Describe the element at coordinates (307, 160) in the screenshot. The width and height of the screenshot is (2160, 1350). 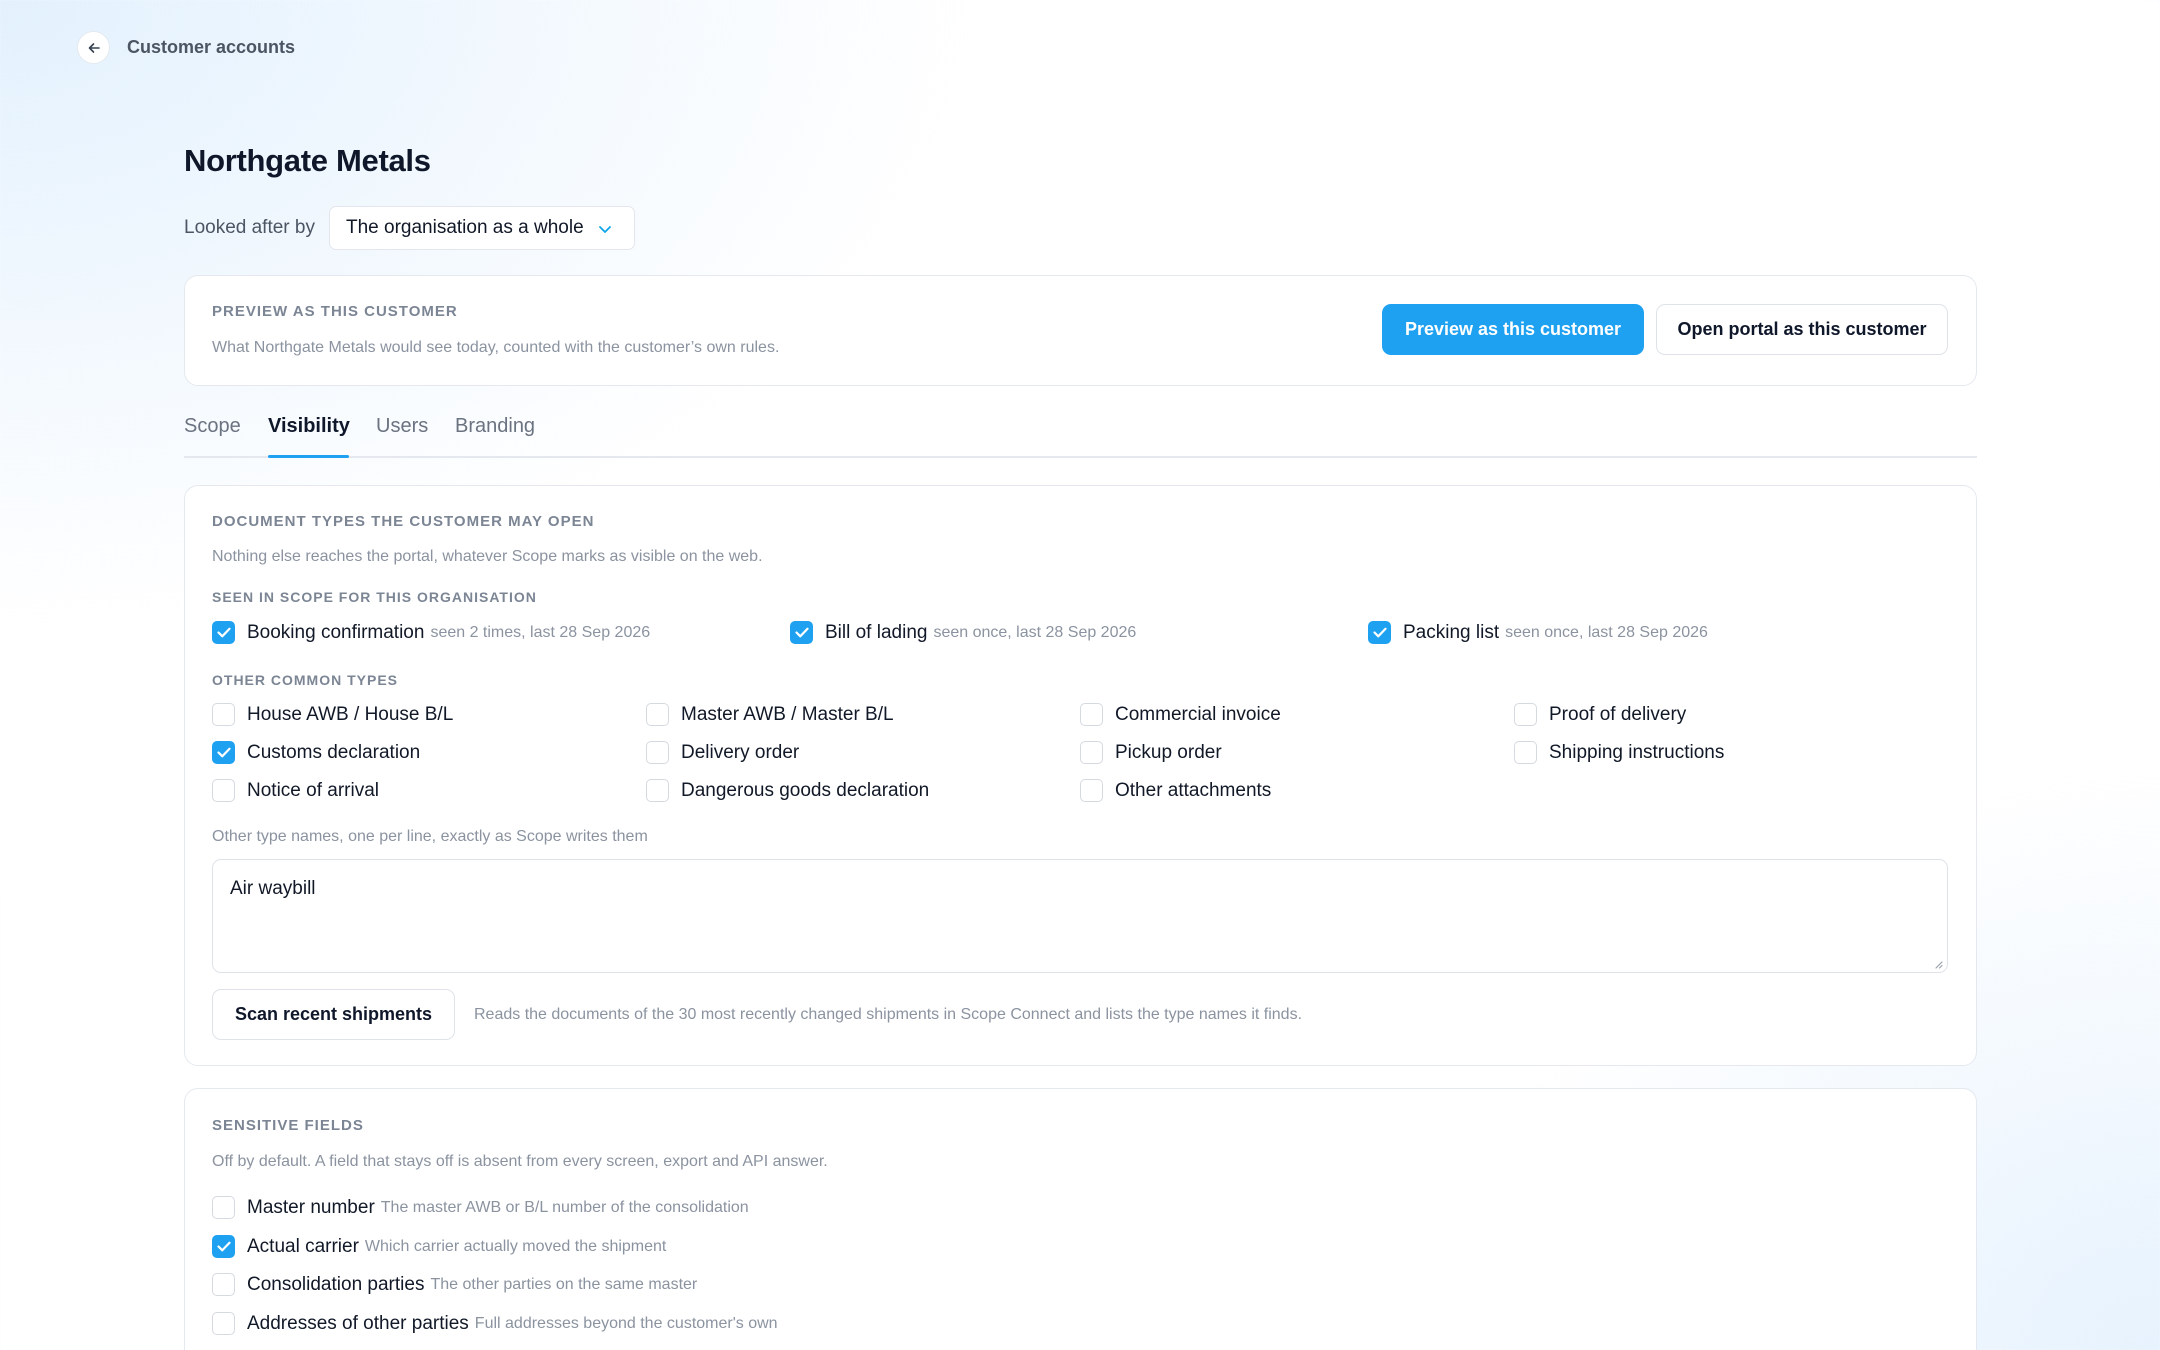
I see `page-title: Northgate Metals` at that location.